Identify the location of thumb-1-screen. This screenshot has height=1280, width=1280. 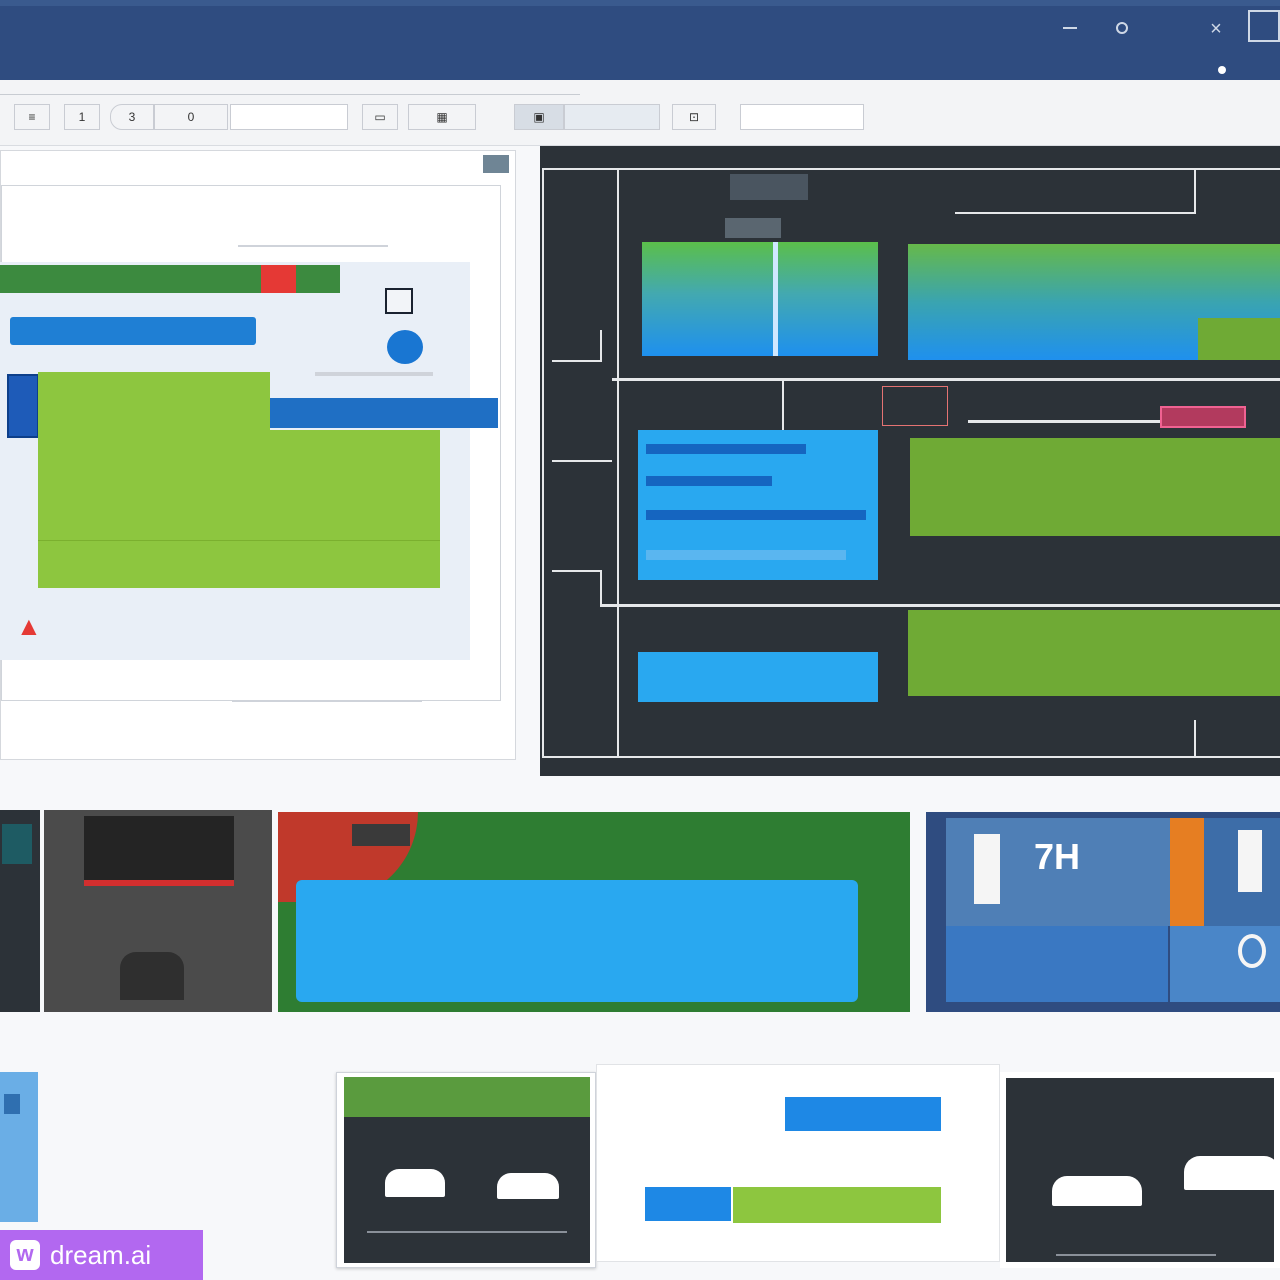
(17, 844).